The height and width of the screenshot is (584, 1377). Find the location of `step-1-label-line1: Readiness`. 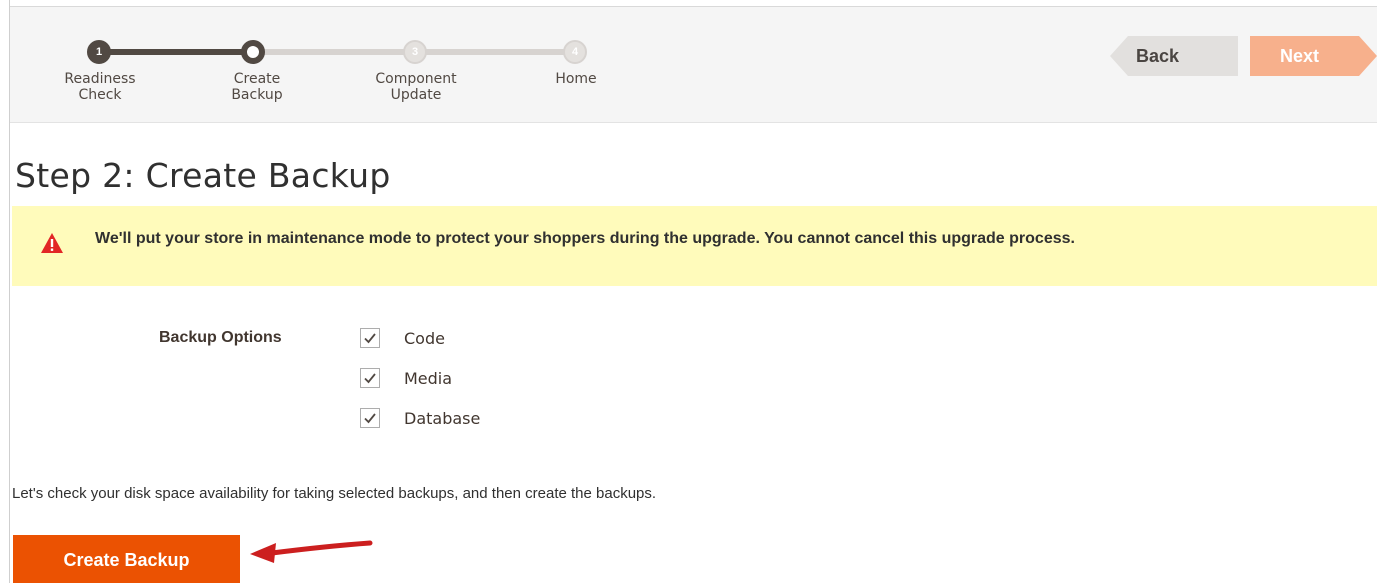

step-1-label-line1: Readiness is located at coordinates (100, 79).